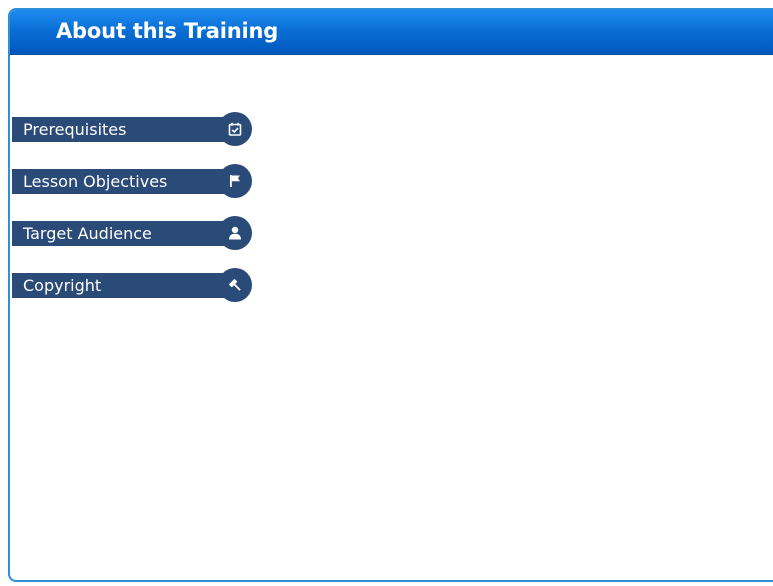  I want to click on menu-item-label: Copyright, so click(62, 285).